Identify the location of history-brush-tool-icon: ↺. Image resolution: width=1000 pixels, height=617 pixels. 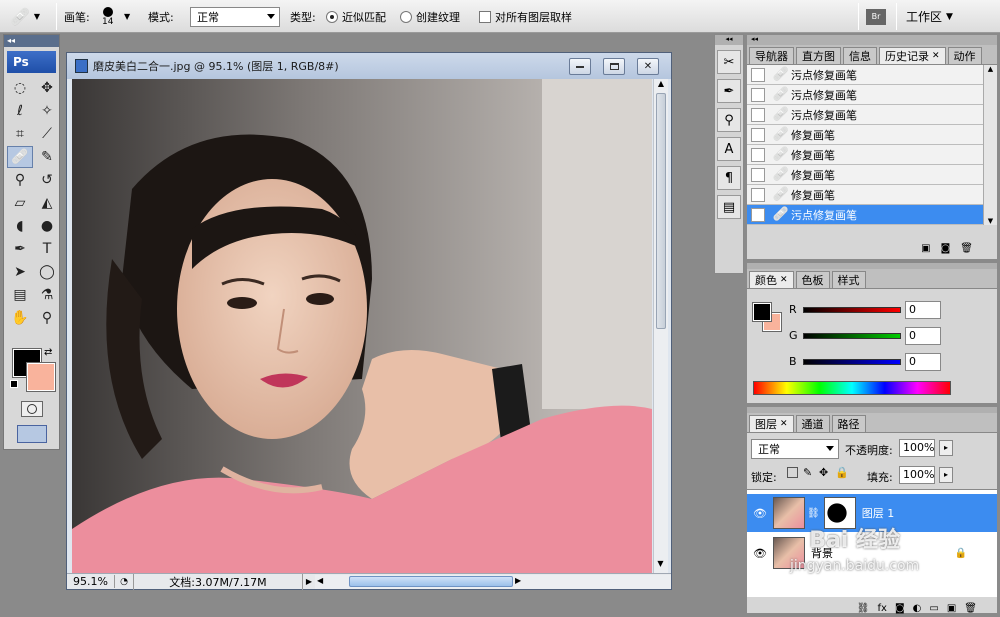
(47, 180).